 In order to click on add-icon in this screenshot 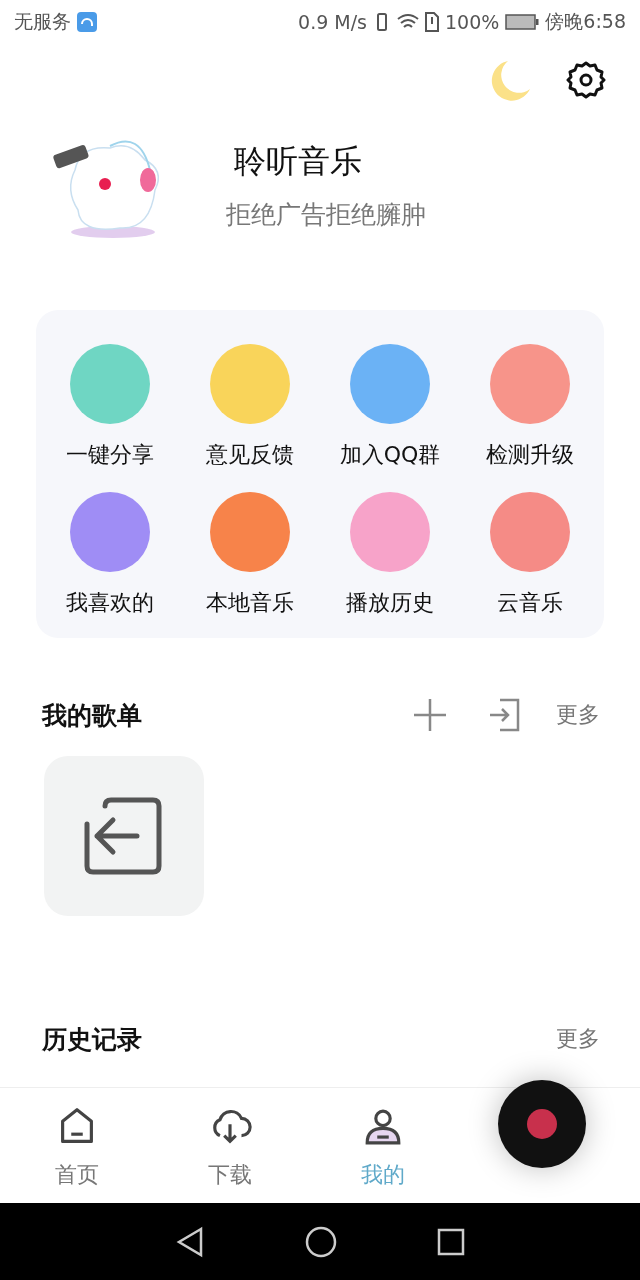, I will do `click(430, 715)`.